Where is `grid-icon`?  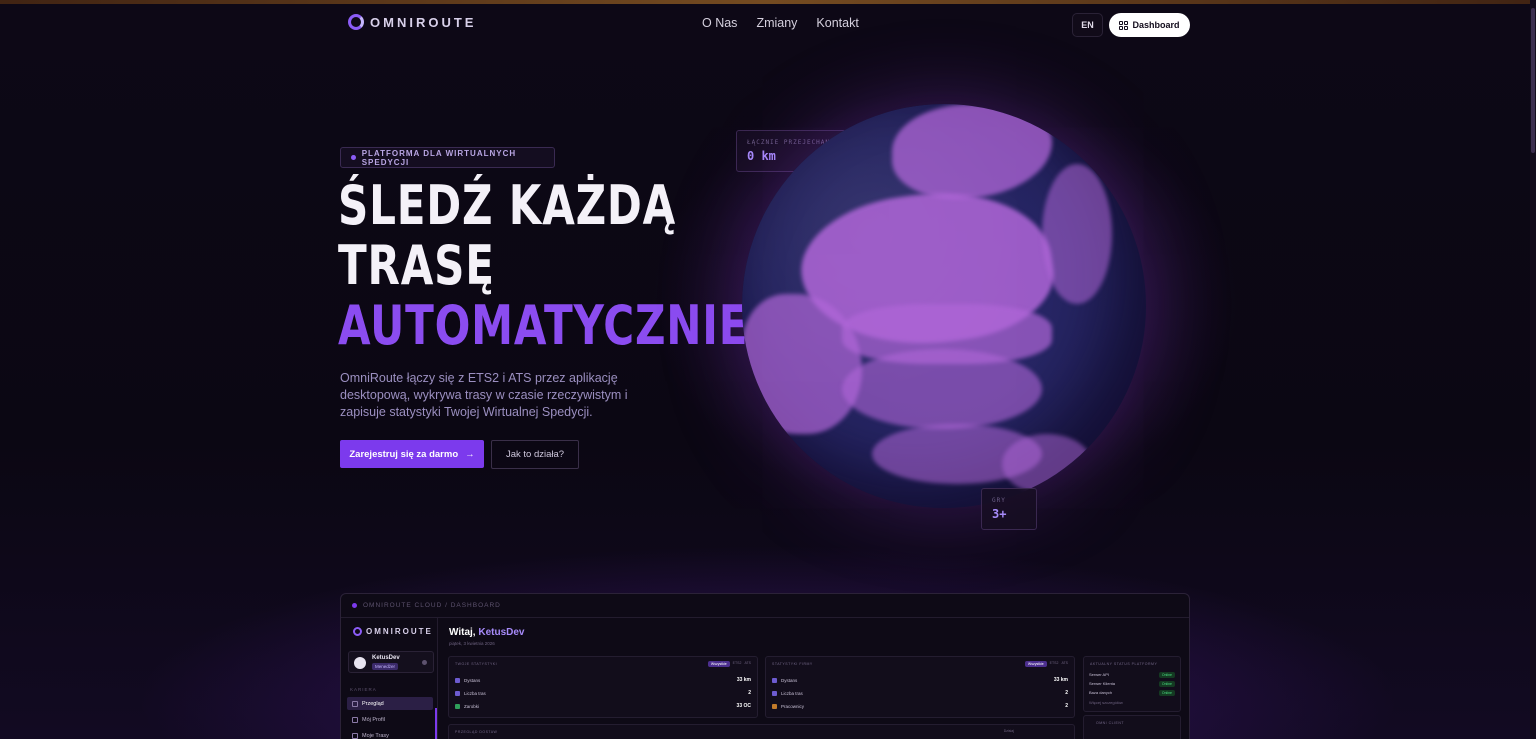 grid-icon is located at coordinates (1124, 25).